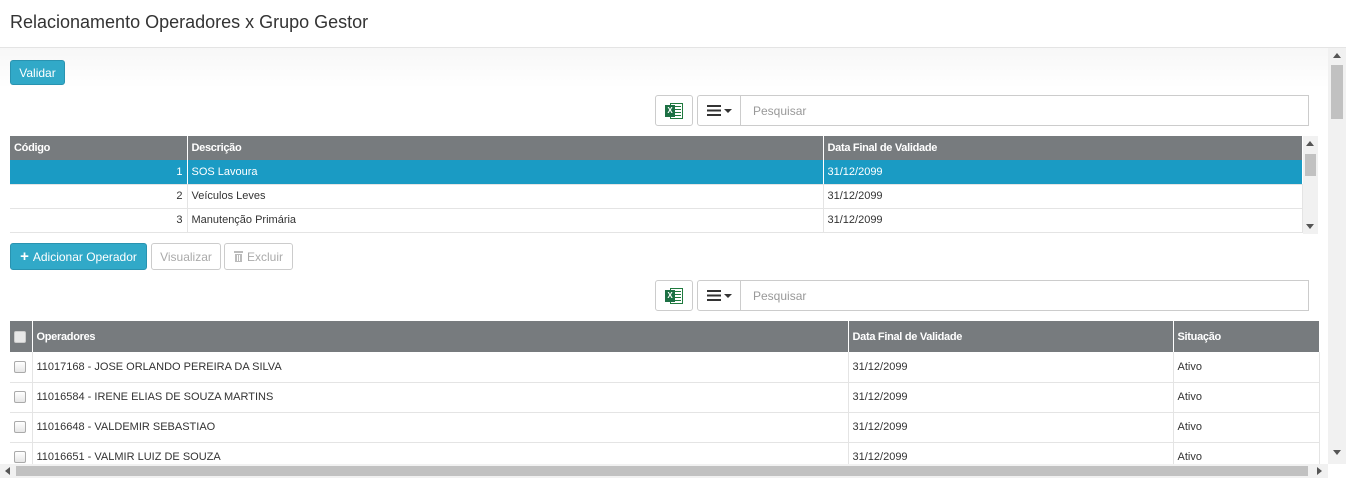  Describe the element at coordinates (99, 196) in the screenshot. I see `code-cell: 2` at that location.